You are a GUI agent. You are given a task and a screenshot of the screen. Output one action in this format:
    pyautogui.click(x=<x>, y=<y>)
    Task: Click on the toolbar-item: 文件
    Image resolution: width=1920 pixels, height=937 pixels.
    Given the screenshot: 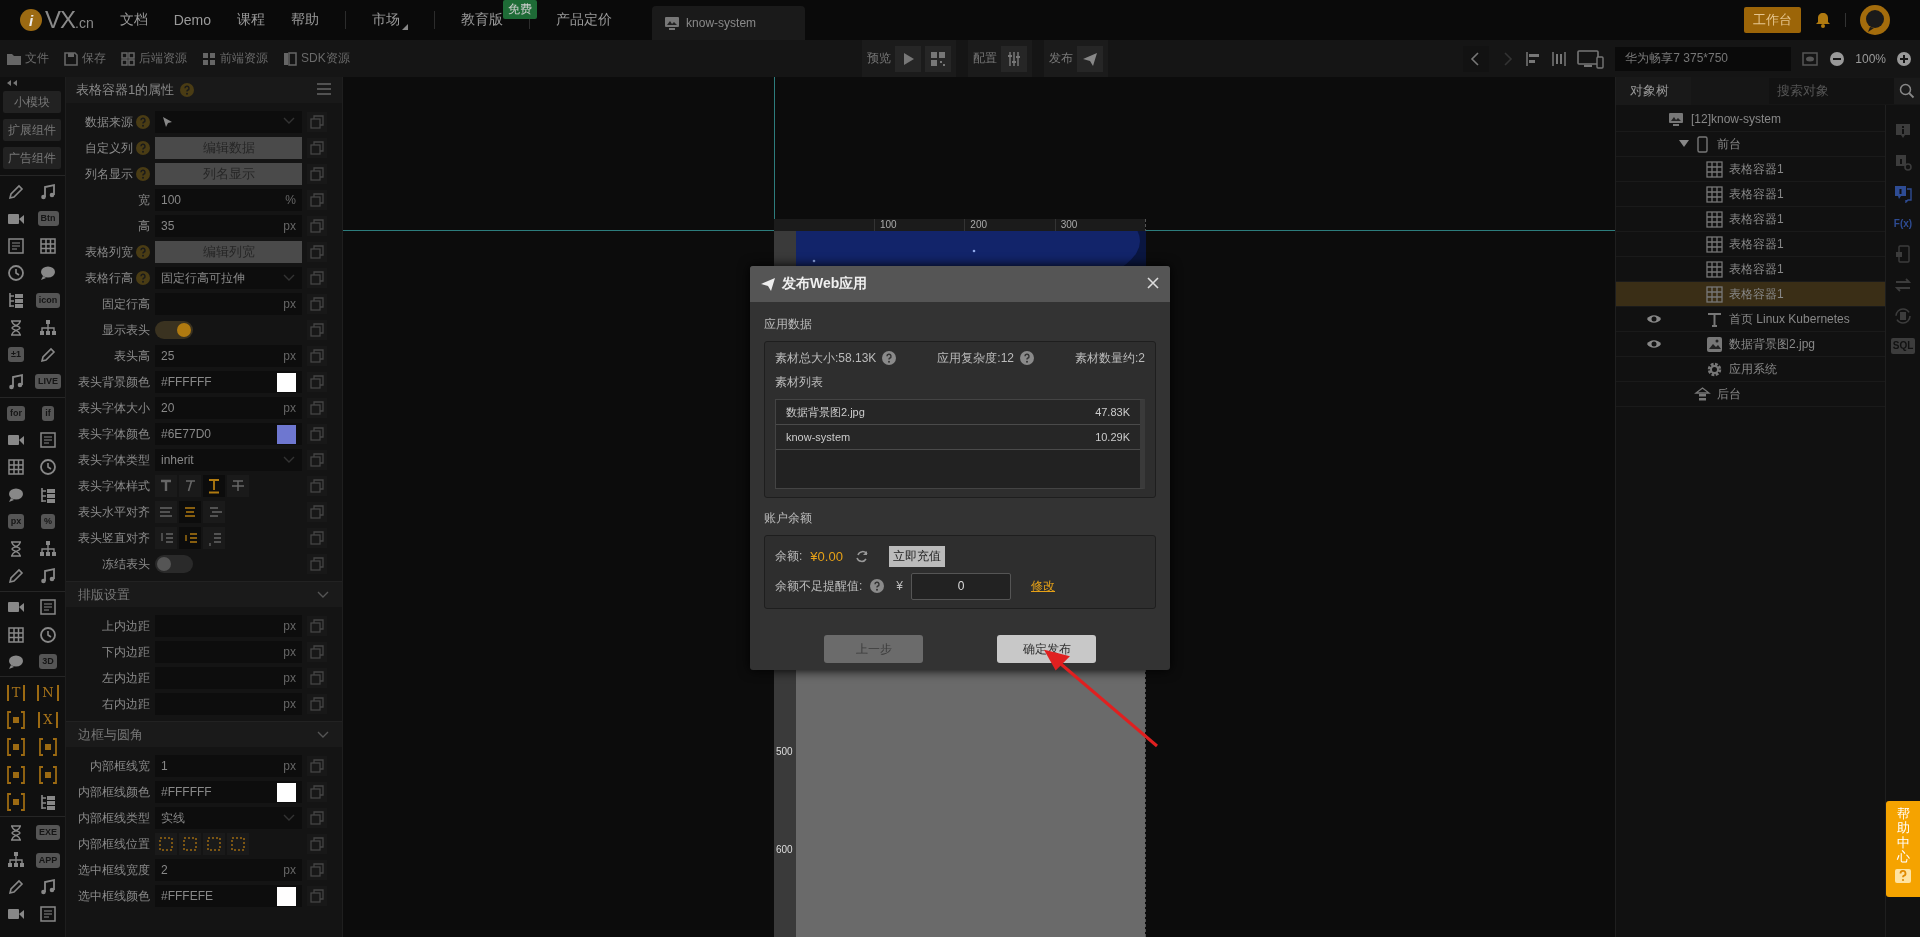 What is the action you would take?
    pyautogui.click(x=27, y=58)
    